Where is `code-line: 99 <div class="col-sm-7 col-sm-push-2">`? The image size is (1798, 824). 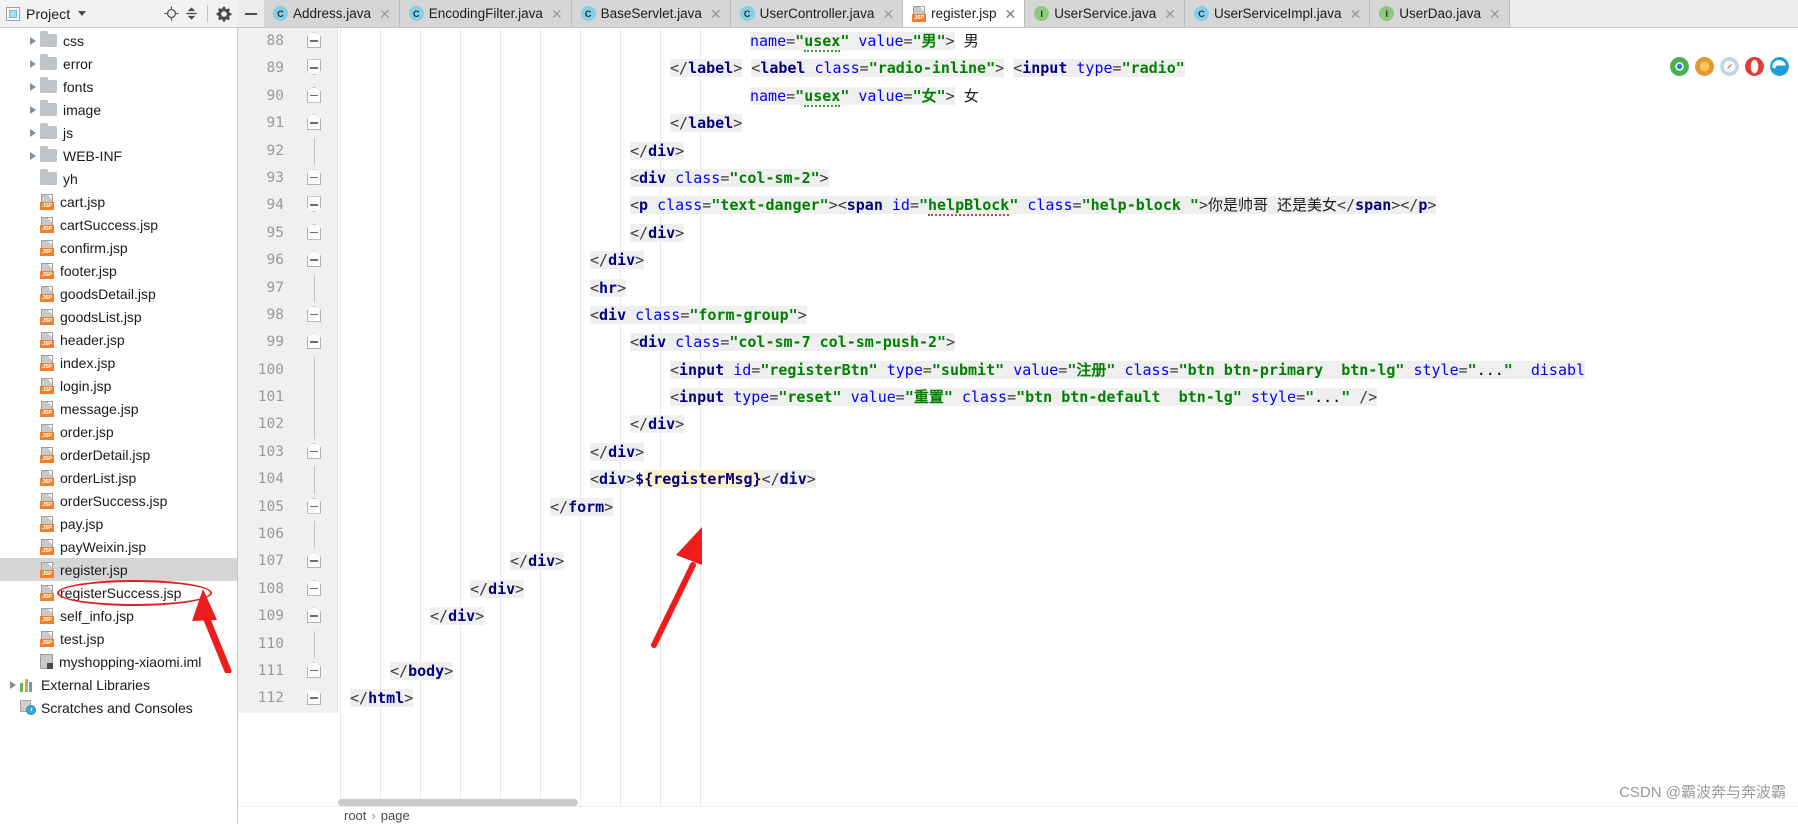 code-line: 99 <div class="col-sm-7 col-sm-push-2"> is located at coordinates (1018, 343).